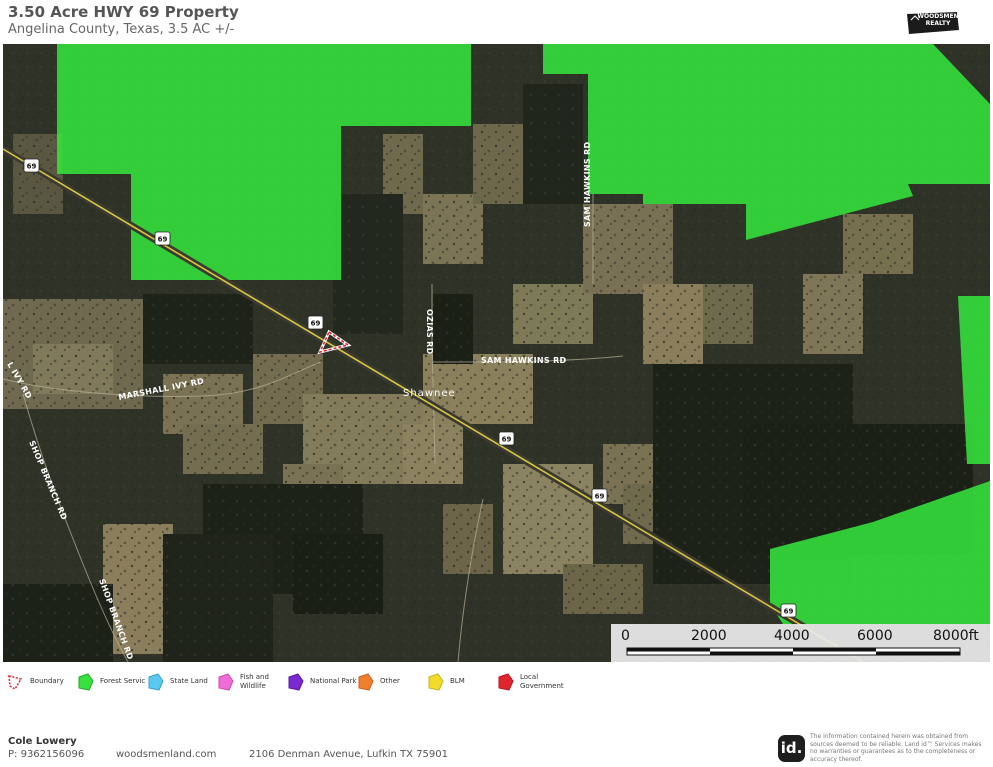 This screenshot has width=993, height=767. What do you see at coordinates (938, 20) in the screenshot?
I see `brand-logo-text: WOODSMEN REALTY` at bounding box center [938, 20].